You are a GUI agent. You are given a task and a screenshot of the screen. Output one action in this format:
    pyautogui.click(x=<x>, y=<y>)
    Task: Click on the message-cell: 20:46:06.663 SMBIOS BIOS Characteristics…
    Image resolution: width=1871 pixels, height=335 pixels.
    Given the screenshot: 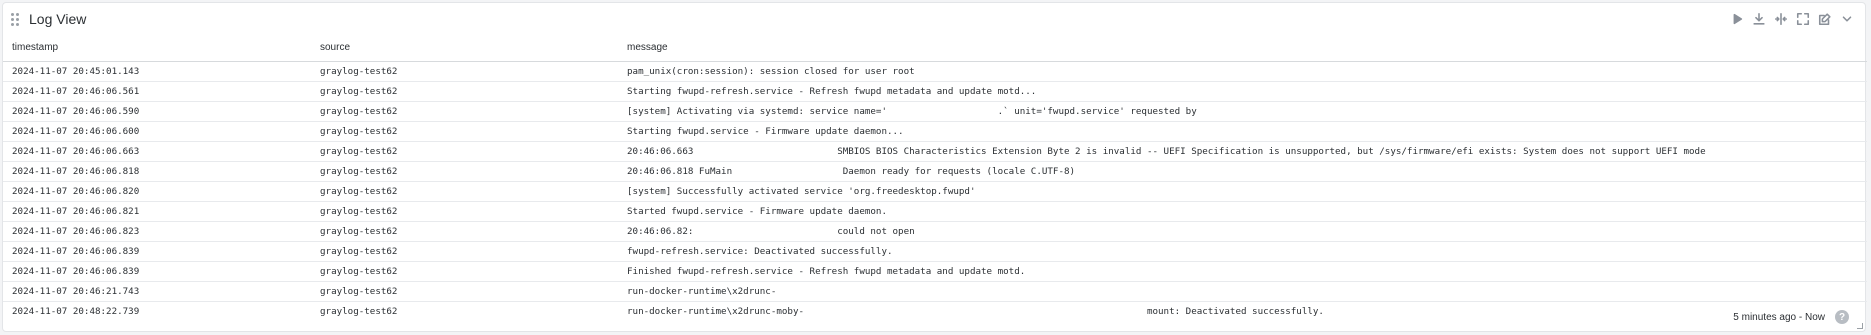 What is the action you would take?
    pyautogui.click(x=1242, y=151)
    